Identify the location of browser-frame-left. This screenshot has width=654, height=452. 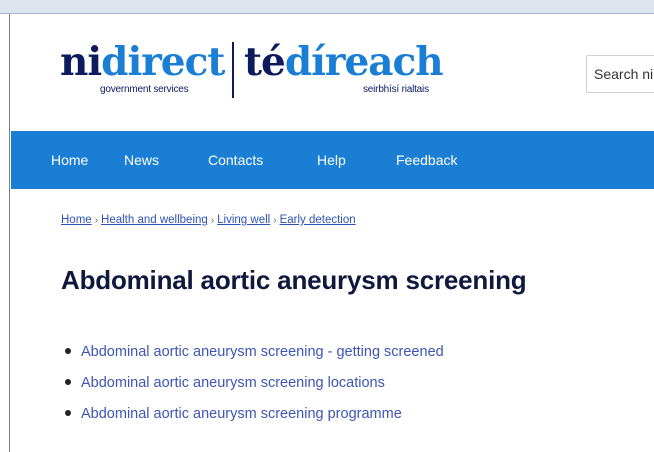
(5, 233).